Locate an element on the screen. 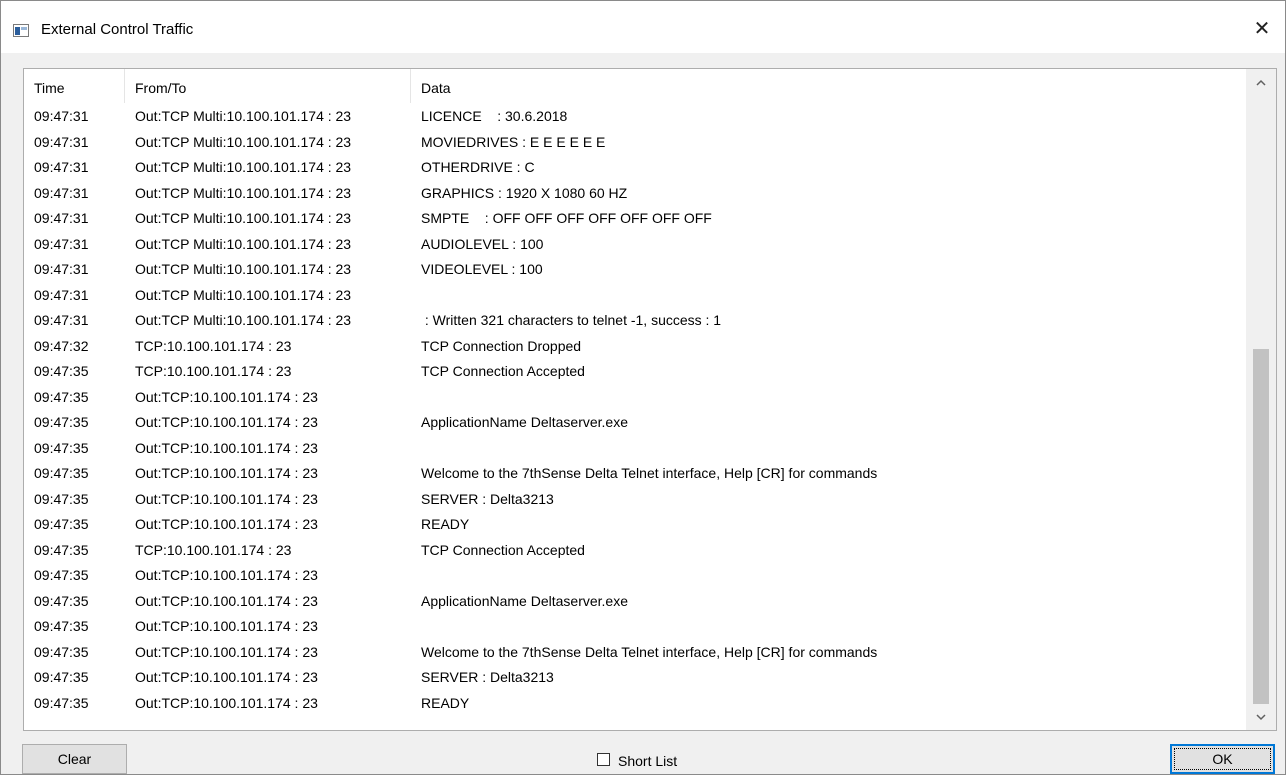 This screenshot has width=1286, height=775. cell-data: VIDEOLEVEL : 100 is located at coordinates (482, 269).